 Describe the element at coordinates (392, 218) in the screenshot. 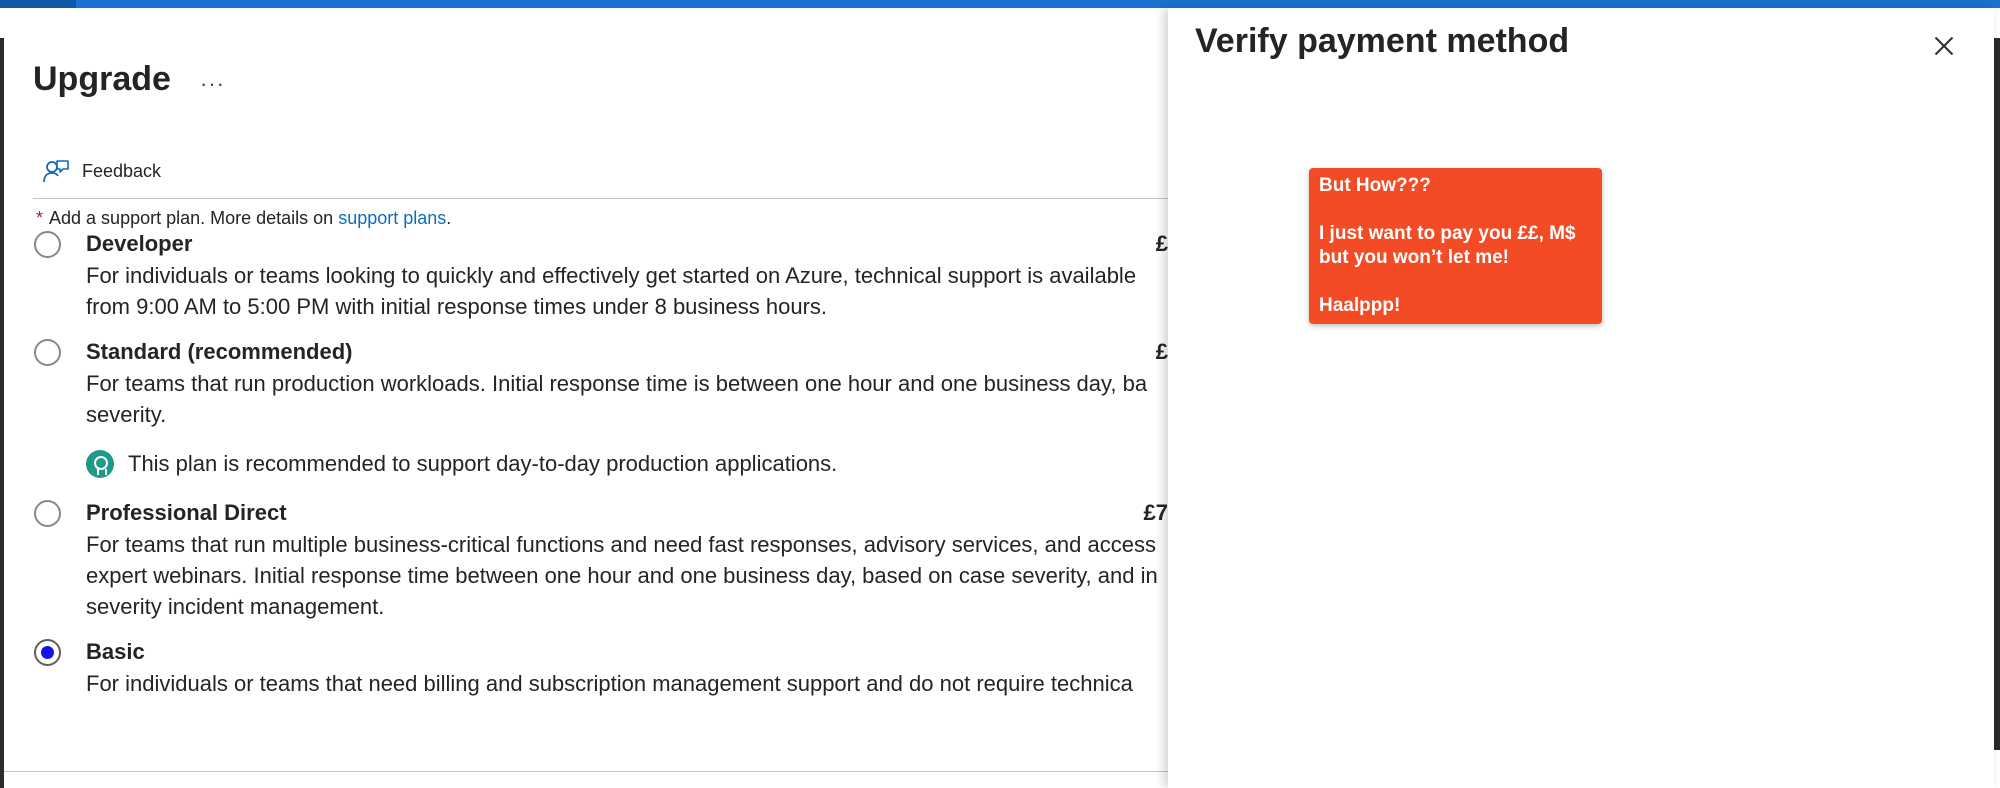

I see `support-plans-link: support plans` at that location.